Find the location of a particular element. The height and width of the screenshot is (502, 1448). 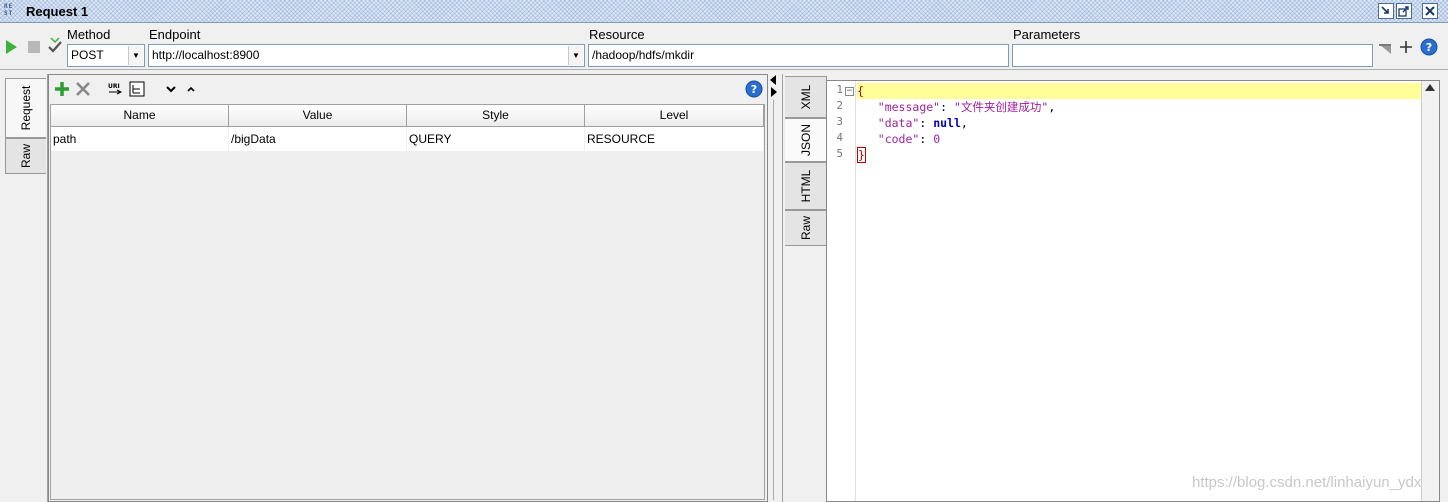

code-line-2: "message": "文件夹创建成功", is located at coordinates (966, 107).